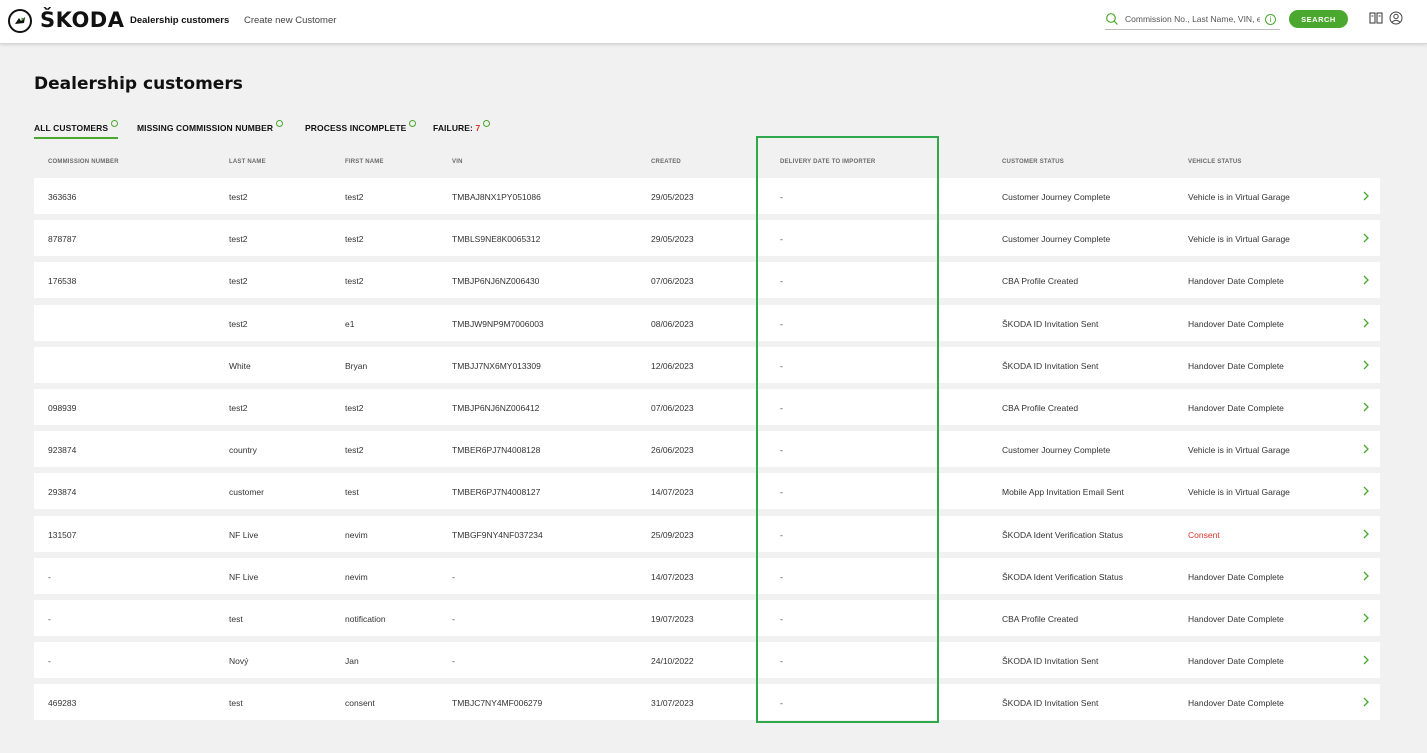 This screenshot has height=753, width=1427. I want to click on cell-created: 14/07/2023, so click(672, 577).